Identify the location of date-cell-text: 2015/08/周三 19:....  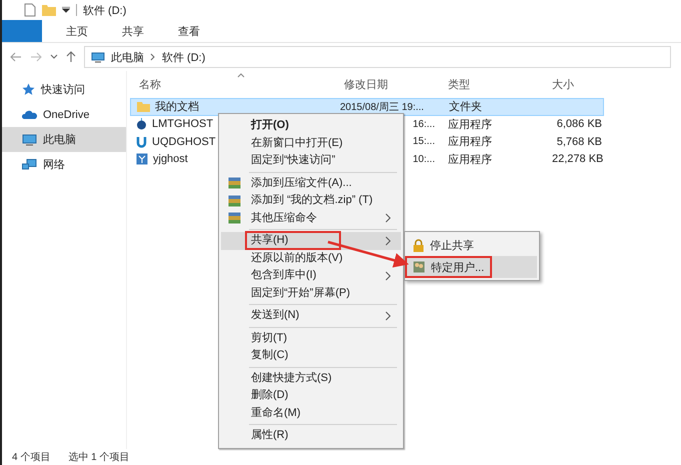
(382, 107).